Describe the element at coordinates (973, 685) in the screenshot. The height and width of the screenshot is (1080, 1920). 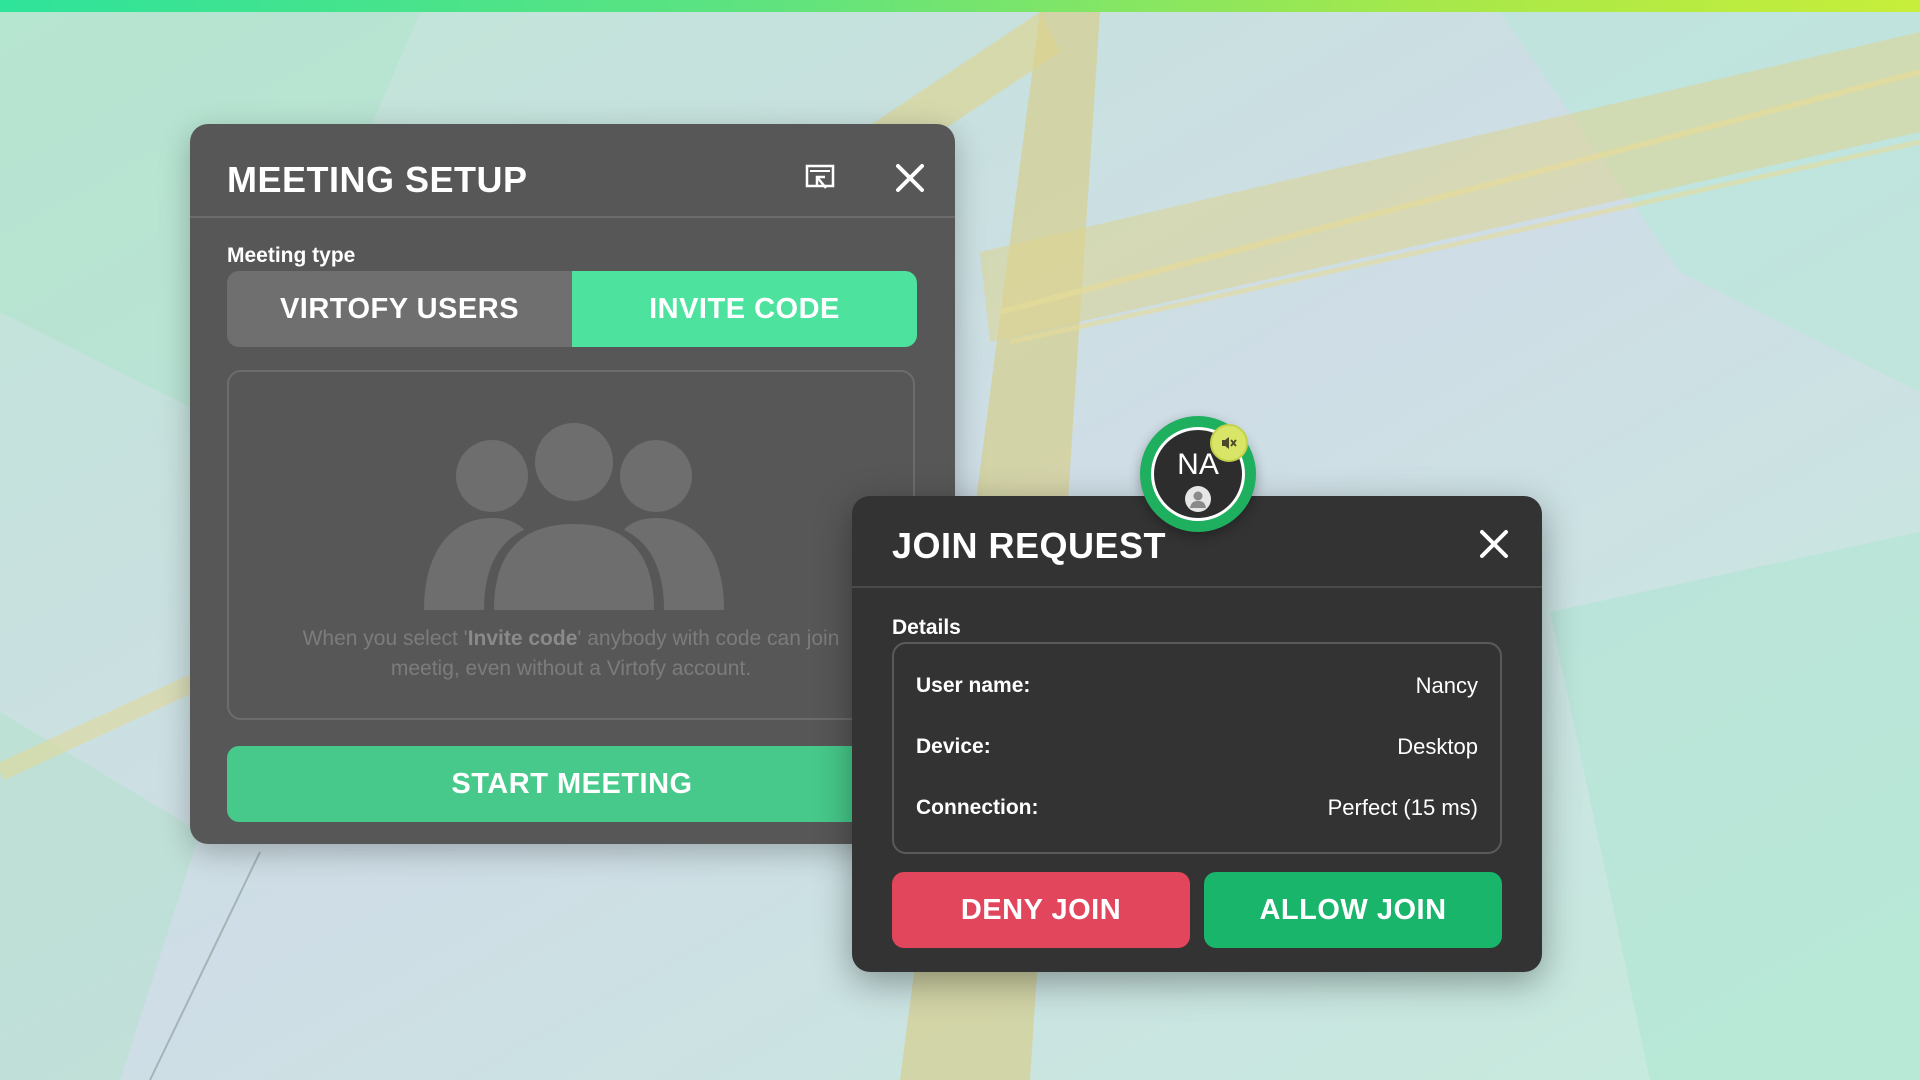
I see `detail-label: User name:` at that location.